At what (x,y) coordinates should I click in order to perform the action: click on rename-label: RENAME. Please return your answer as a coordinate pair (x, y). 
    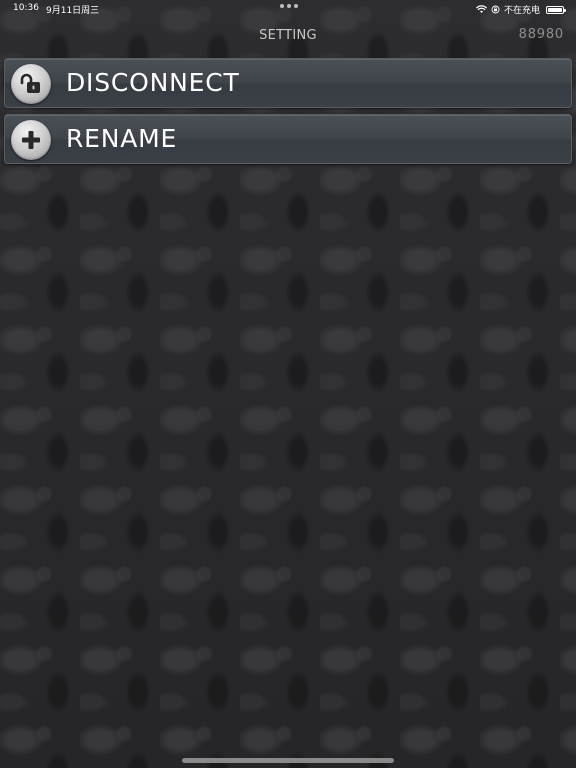
    Looking at the image, I should click on (122, 138).